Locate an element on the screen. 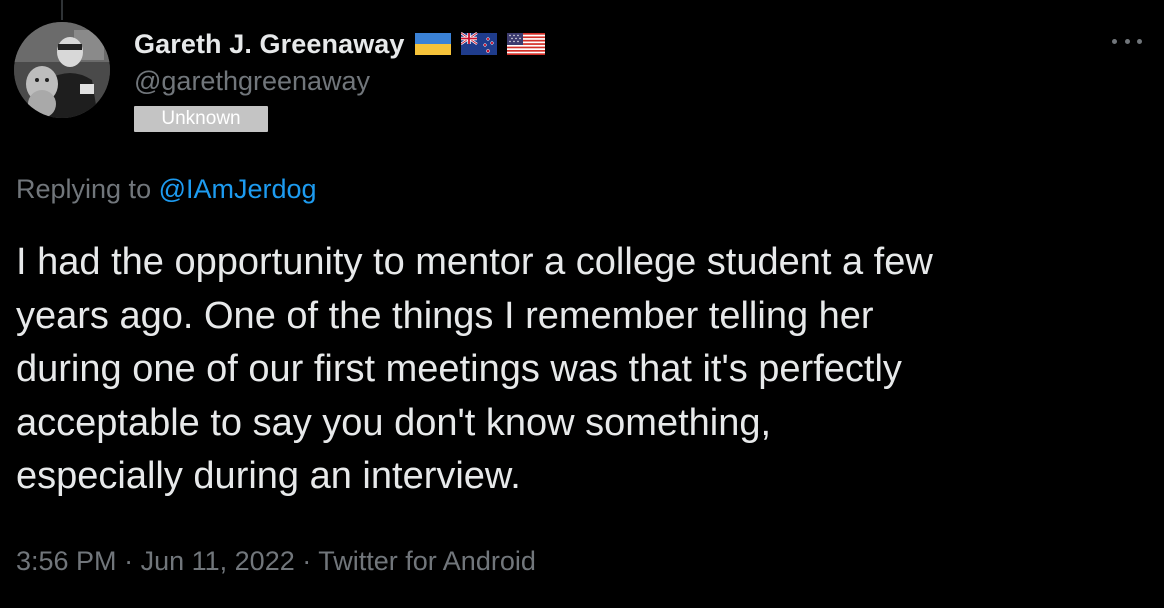  ukraine-flag-icon is located at coordinates (432, 44).